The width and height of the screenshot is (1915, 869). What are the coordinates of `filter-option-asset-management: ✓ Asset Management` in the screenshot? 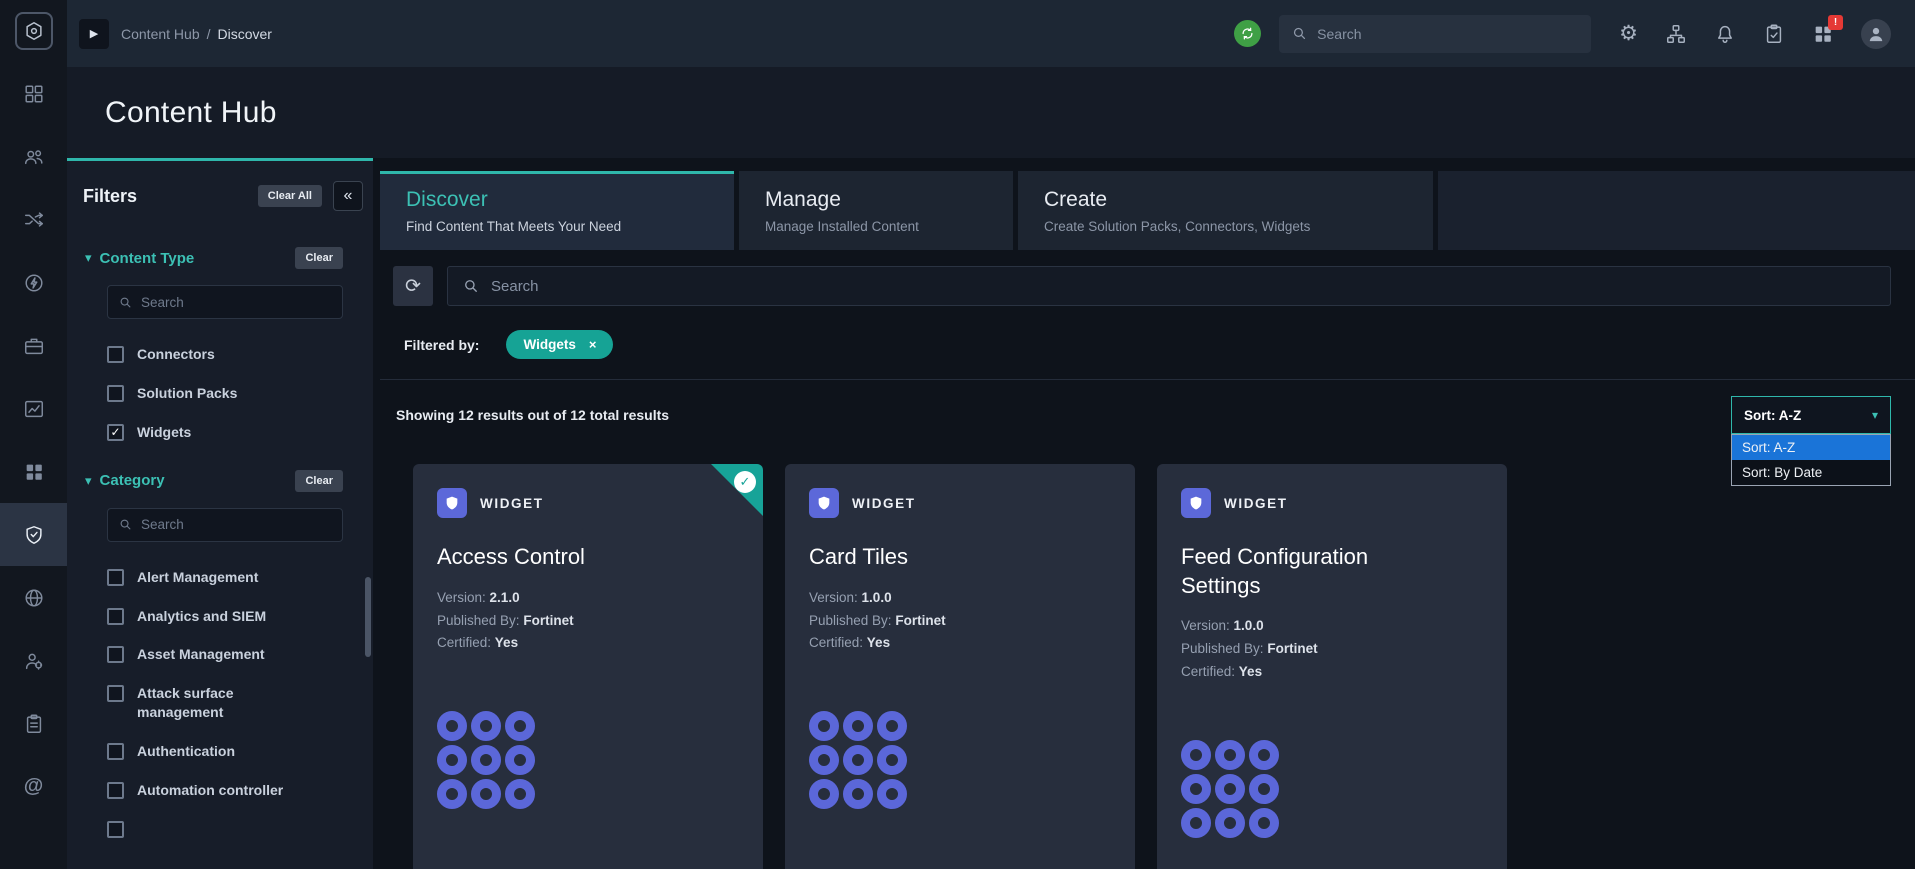 It's located at (220, 654).